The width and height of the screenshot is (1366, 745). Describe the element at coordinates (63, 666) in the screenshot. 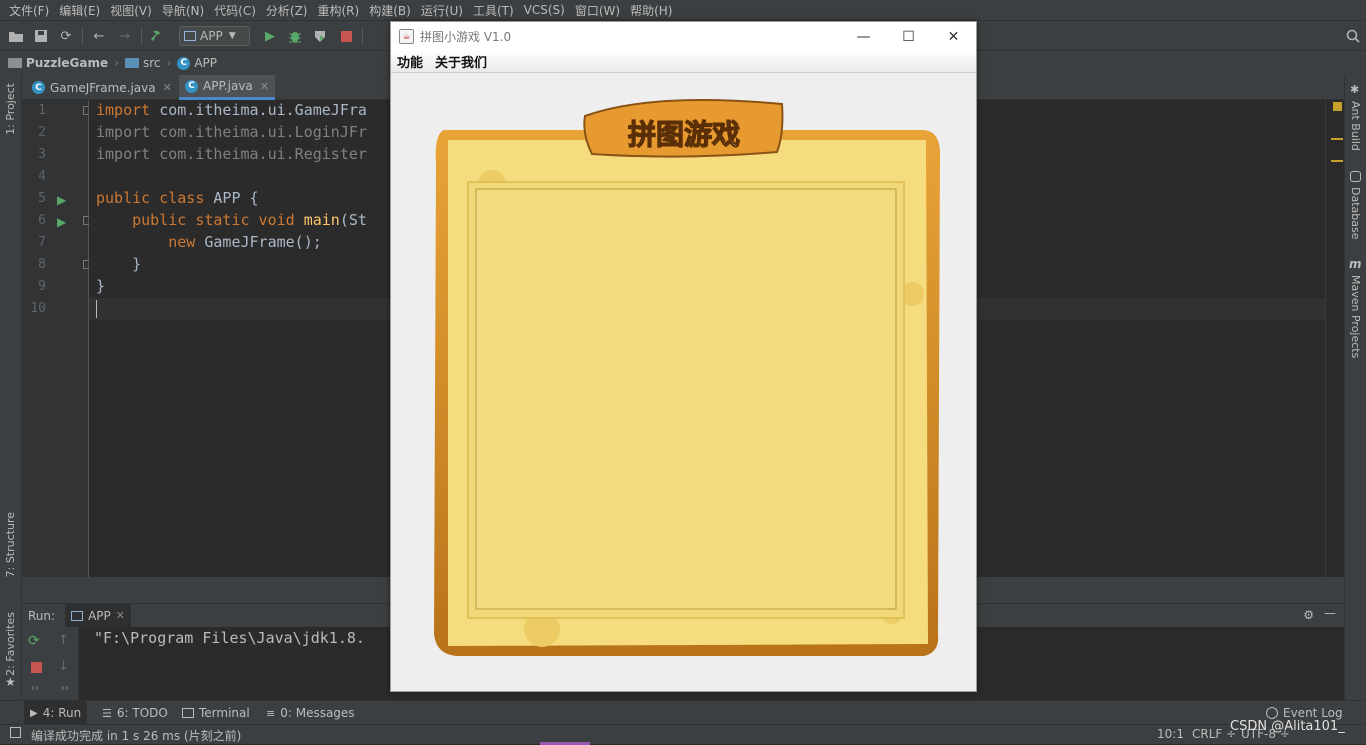

I see `down-arrow-icon: ↓` at that location.